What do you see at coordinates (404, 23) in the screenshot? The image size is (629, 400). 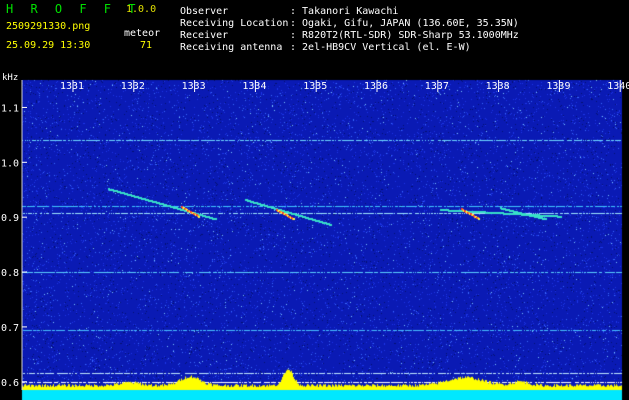 I see `location-value: : Ogaki, Gifu, JAPAN (136.60E, 35.35N)` at bounding box center [404, 23].